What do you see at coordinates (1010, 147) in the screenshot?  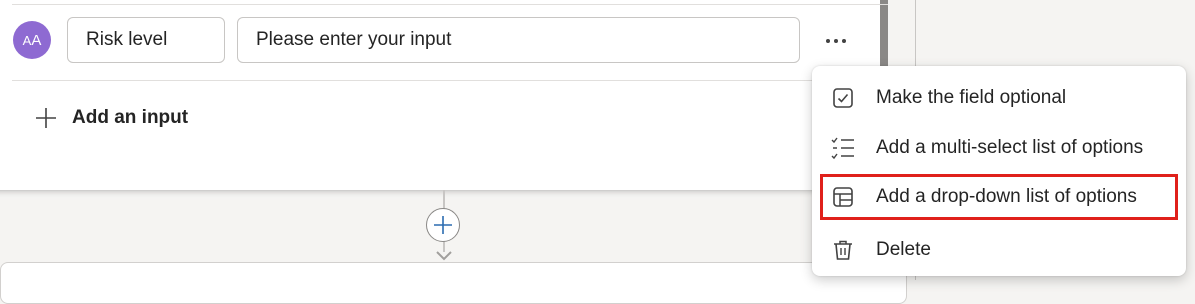 I see `menu-item-label: Add a multi-select list of options` at bounding box center [1010, 147].